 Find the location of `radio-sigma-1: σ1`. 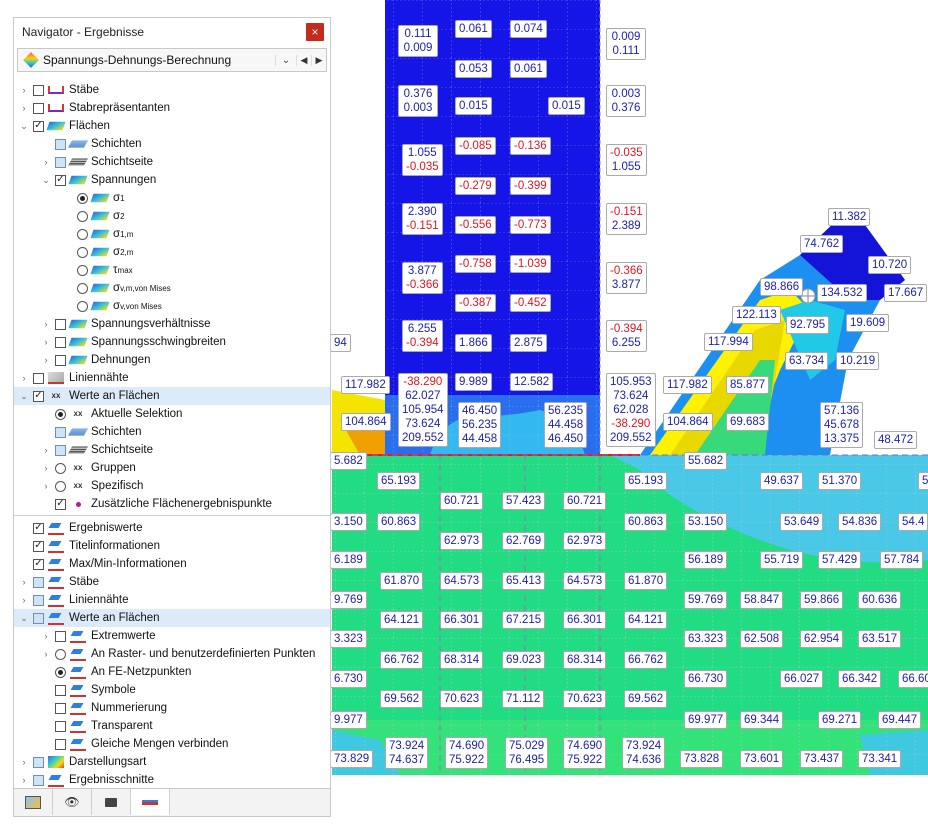

radio-sigma-1: σ1 is located at coordinates (172, 198).